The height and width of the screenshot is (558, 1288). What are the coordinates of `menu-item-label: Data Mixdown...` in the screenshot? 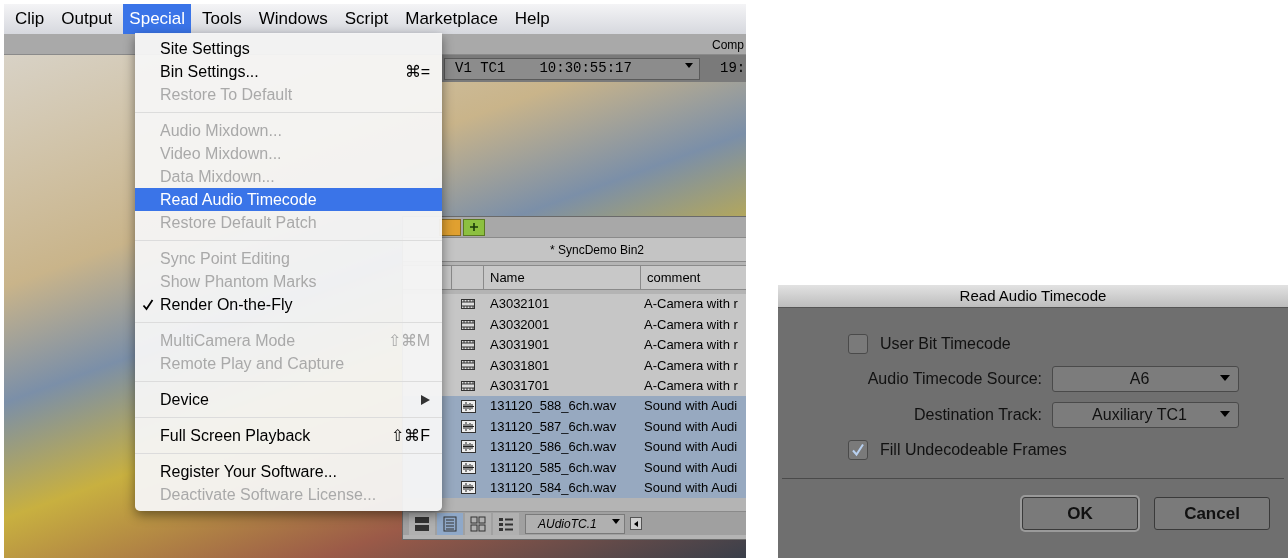 It's located at (217, 176).